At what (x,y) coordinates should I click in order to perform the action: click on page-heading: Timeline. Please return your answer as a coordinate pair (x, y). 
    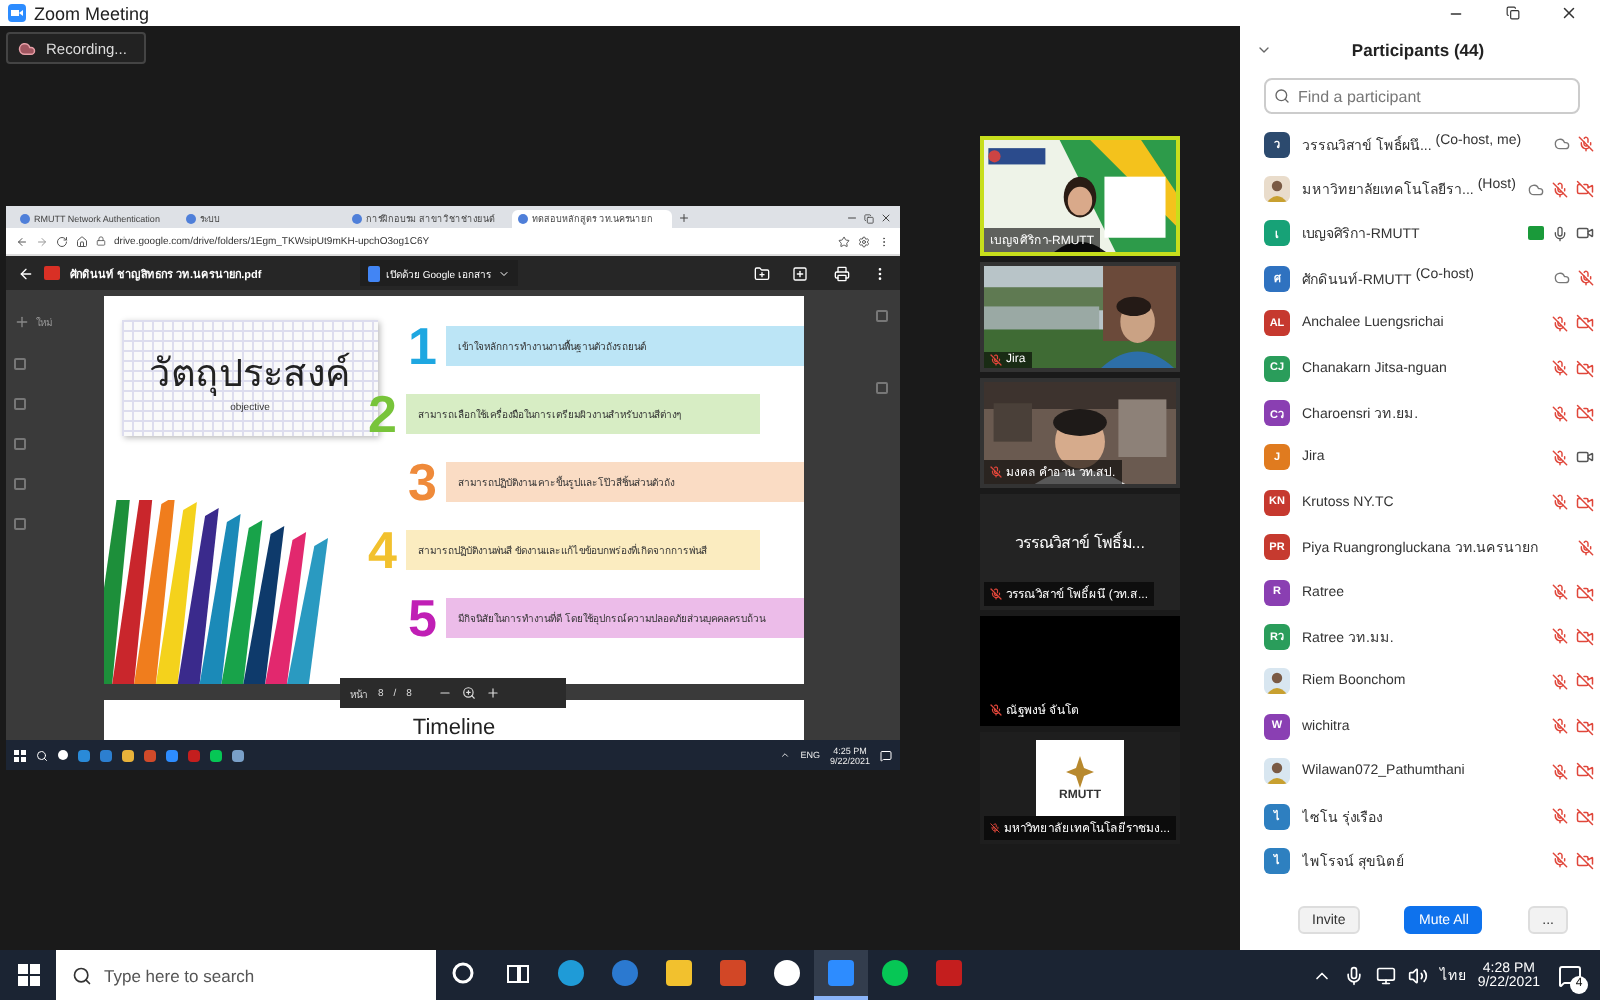
    Looking at the image, I should click on (454, 729).